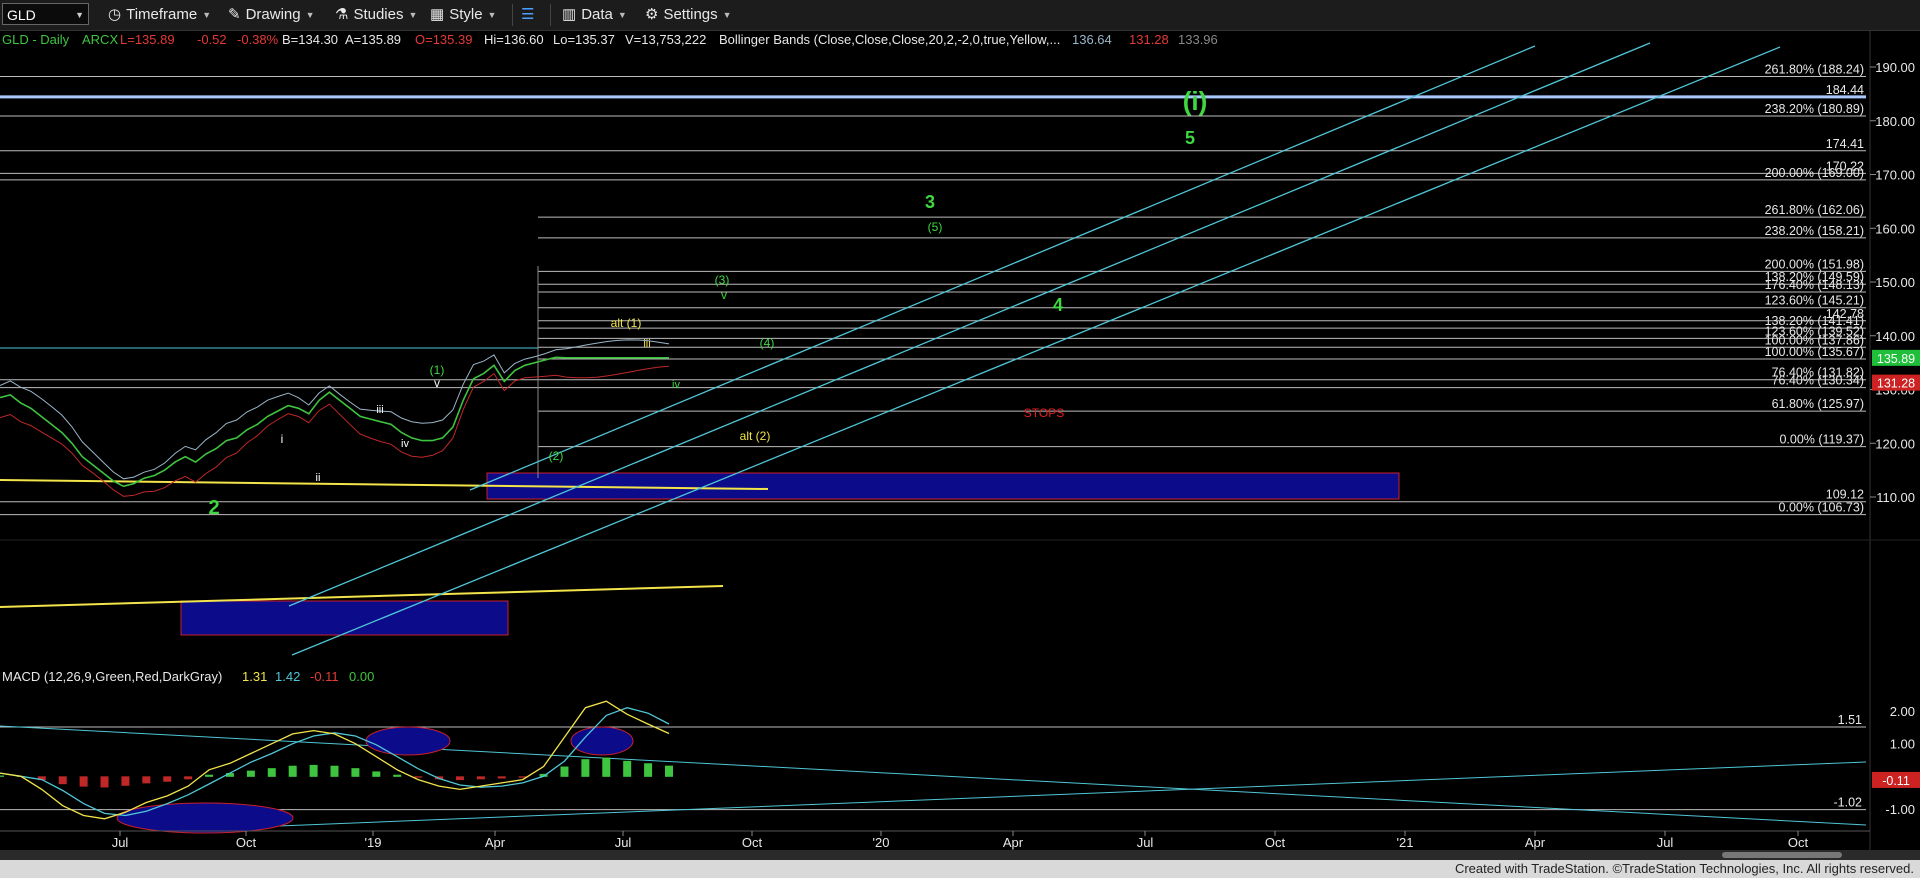 Image resolution: width=1920 pixels, height=878 pixels. Describe the element at coordinates (755, 436) in the screenshot. I see `wave-label: alt (2)` at that location.